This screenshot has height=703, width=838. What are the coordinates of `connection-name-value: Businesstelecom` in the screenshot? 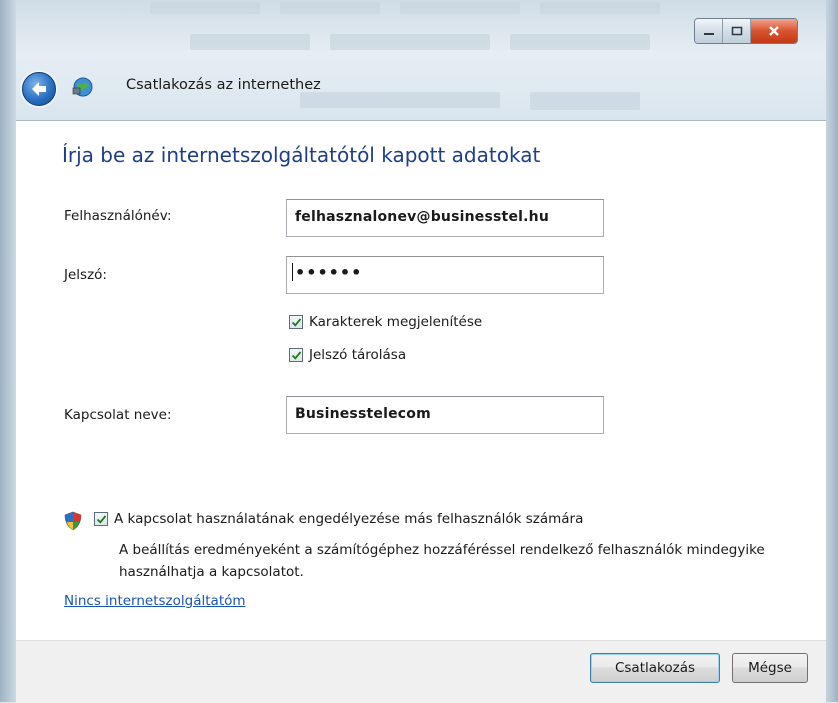 It's located at (363, 414).